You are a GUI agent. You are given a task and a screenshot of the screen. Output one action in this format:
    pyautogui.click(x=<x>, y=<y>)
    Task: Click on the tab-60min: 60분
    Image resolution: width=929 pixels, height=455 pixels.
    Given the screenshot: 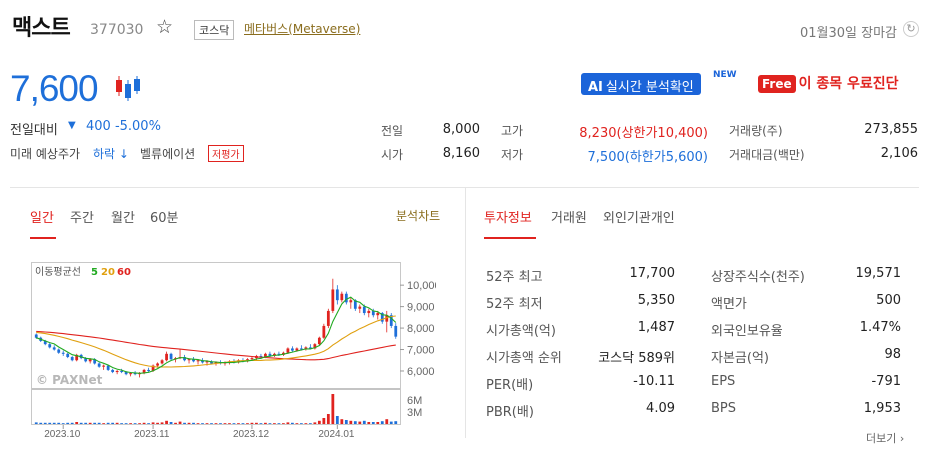 What is the action you would take?
    pyautogui.click(x=164, y=216)
    